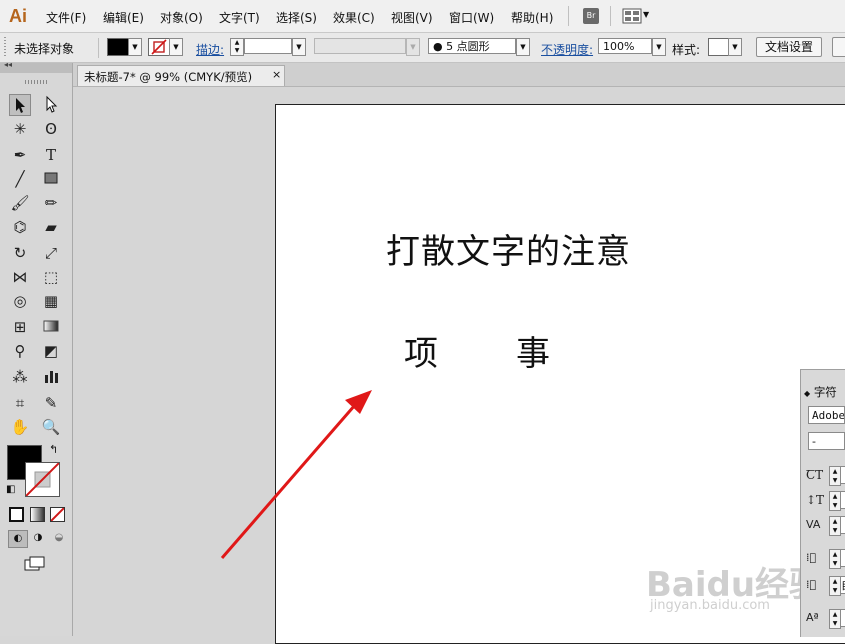 Image resolution: width=845 pixels, height=644 pixels. I want to click on leading-icon: ⁞⃞, so click(811, 584).